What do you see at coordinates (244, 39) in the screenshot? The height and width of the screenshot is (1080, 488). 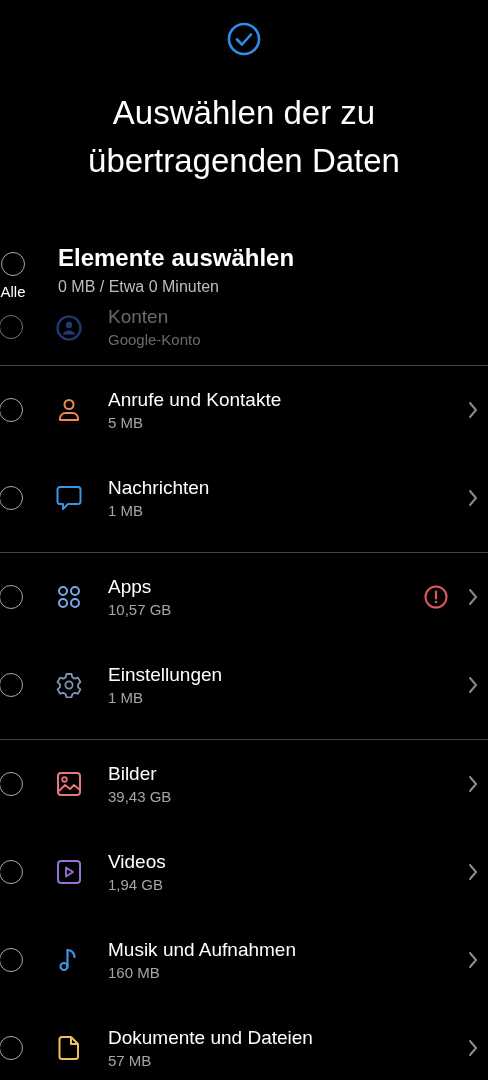 I see `check-circle-icon` at bounding box center [244, 39].